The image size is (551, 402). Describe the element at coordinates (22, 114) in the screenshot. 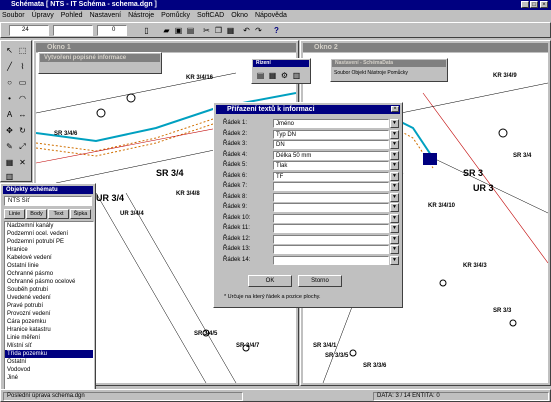

I see `measure-icon: ↔` at that location.